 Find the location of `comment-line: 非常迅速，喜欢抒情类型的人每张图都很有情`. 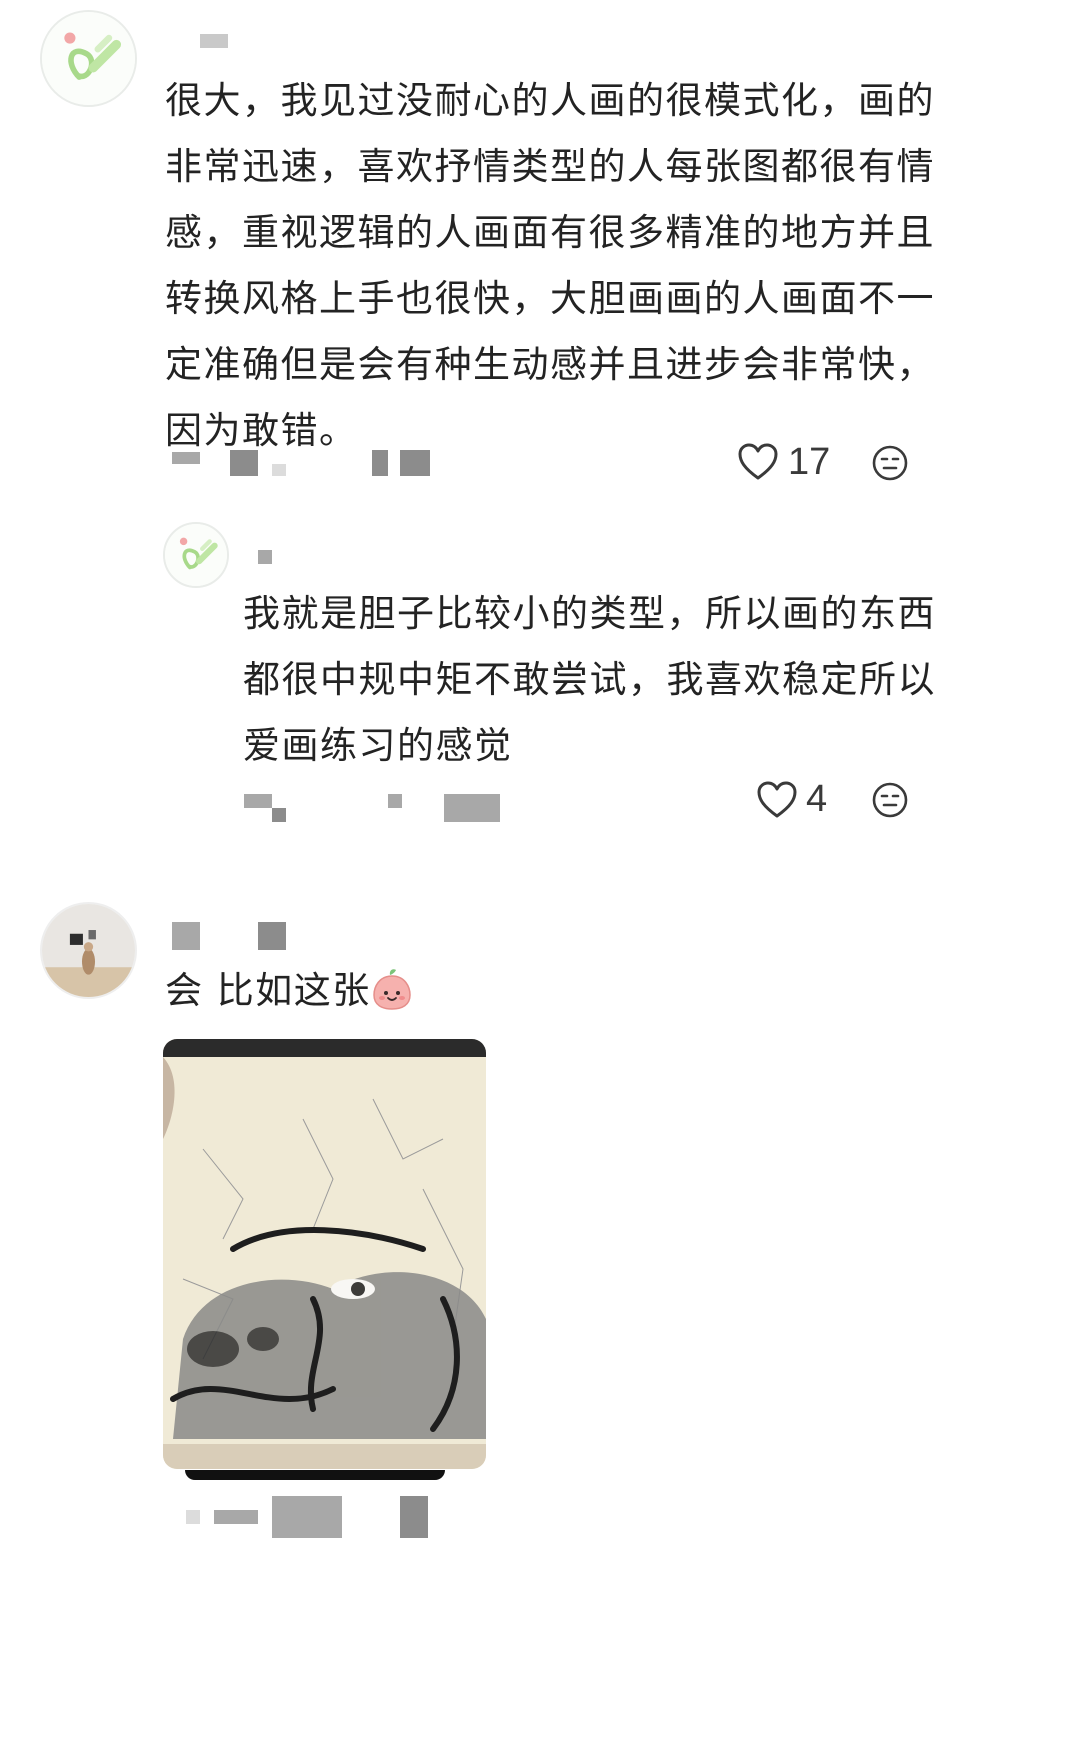

comment-line: 非常迅速，喜欢抒情类型的人每张图都很有情 is located at coordinates (550, 166).